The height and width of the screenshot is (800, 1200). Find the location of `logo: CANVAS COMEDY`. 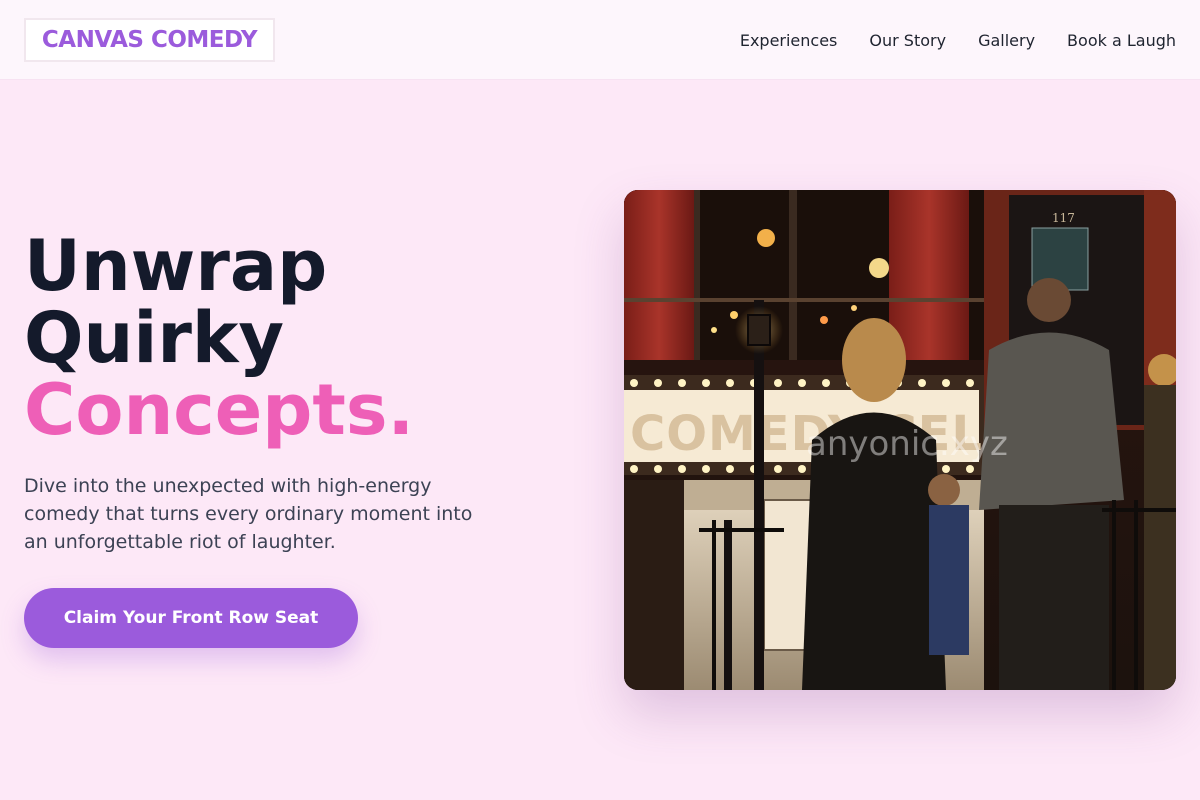

logo: CANVAS COMEDY is located at coordinates (149, 40).